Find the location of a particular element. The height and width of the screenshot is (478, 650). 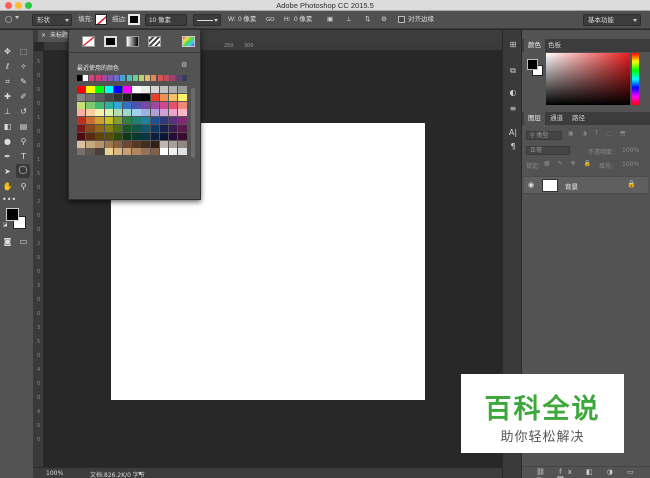

lasso-tool-icon: ℓ is located at coordinates (7, 66).